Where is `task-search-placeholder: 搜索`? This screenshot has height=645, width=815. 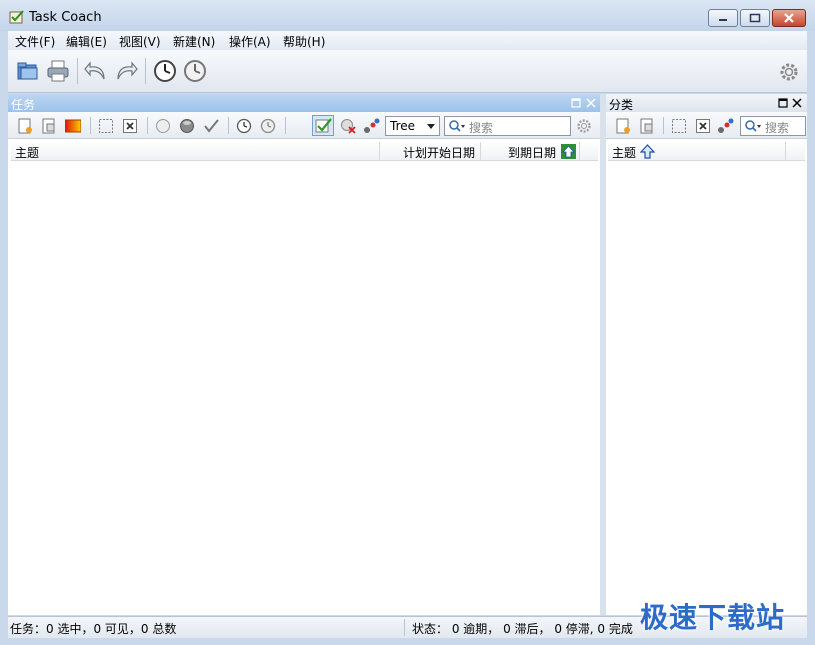
task-search-placeholder: 搜索 is located at coordinates (481, 128).